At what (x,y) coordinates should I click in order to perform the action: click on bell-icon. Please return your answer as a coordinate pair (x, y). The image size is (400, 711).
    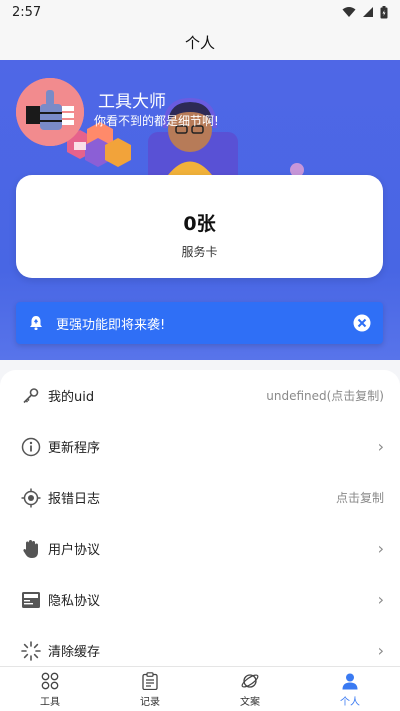
    Looking at the image, I should click on (36, 323).